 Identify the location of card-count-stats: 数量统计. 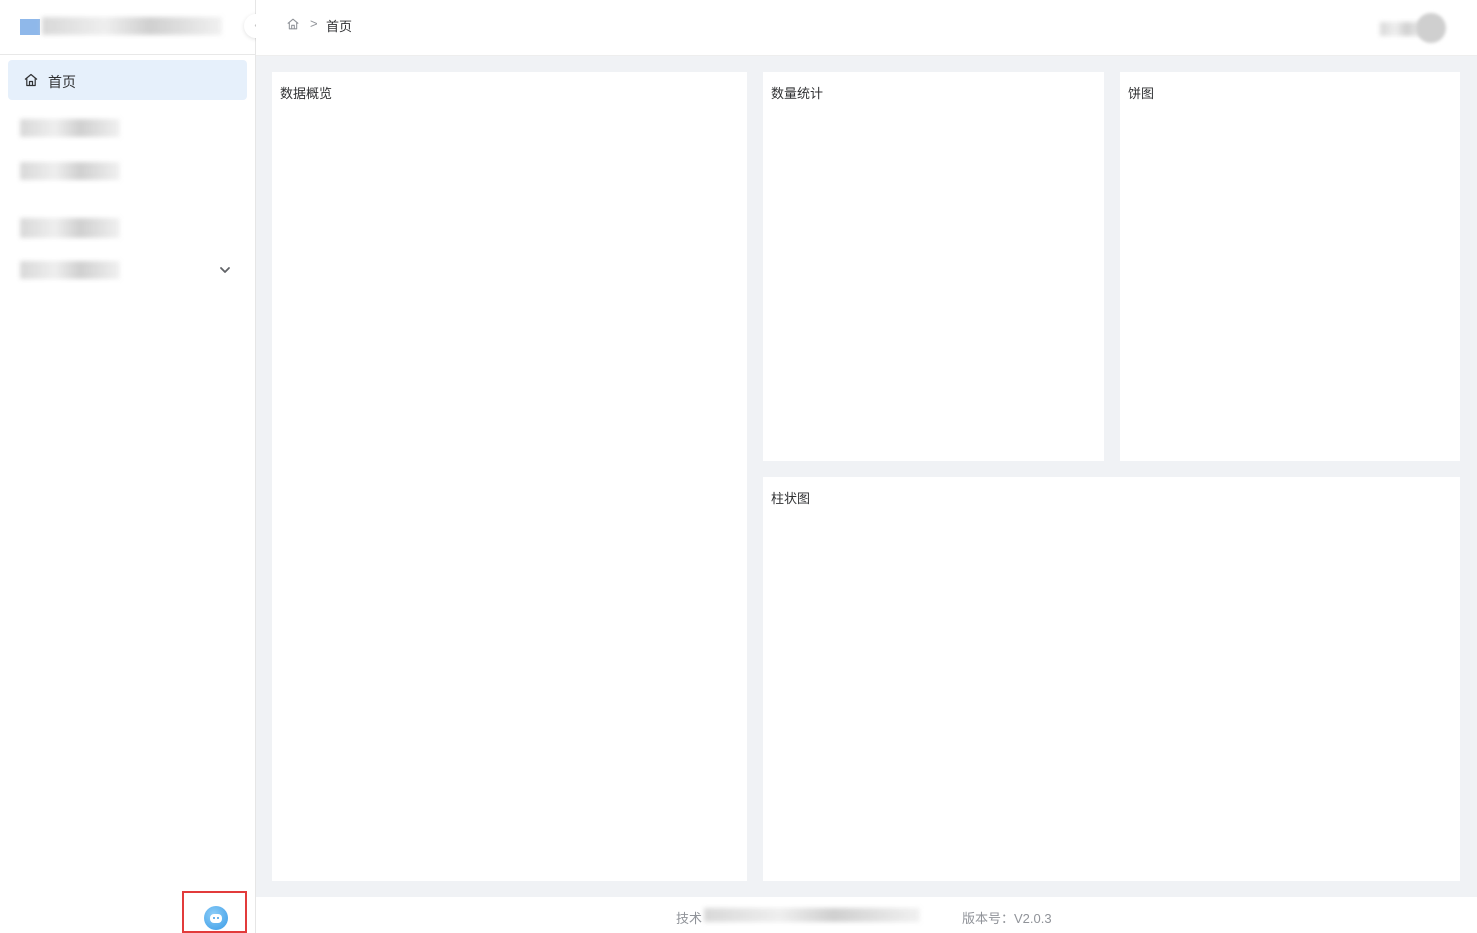
(933, 266).